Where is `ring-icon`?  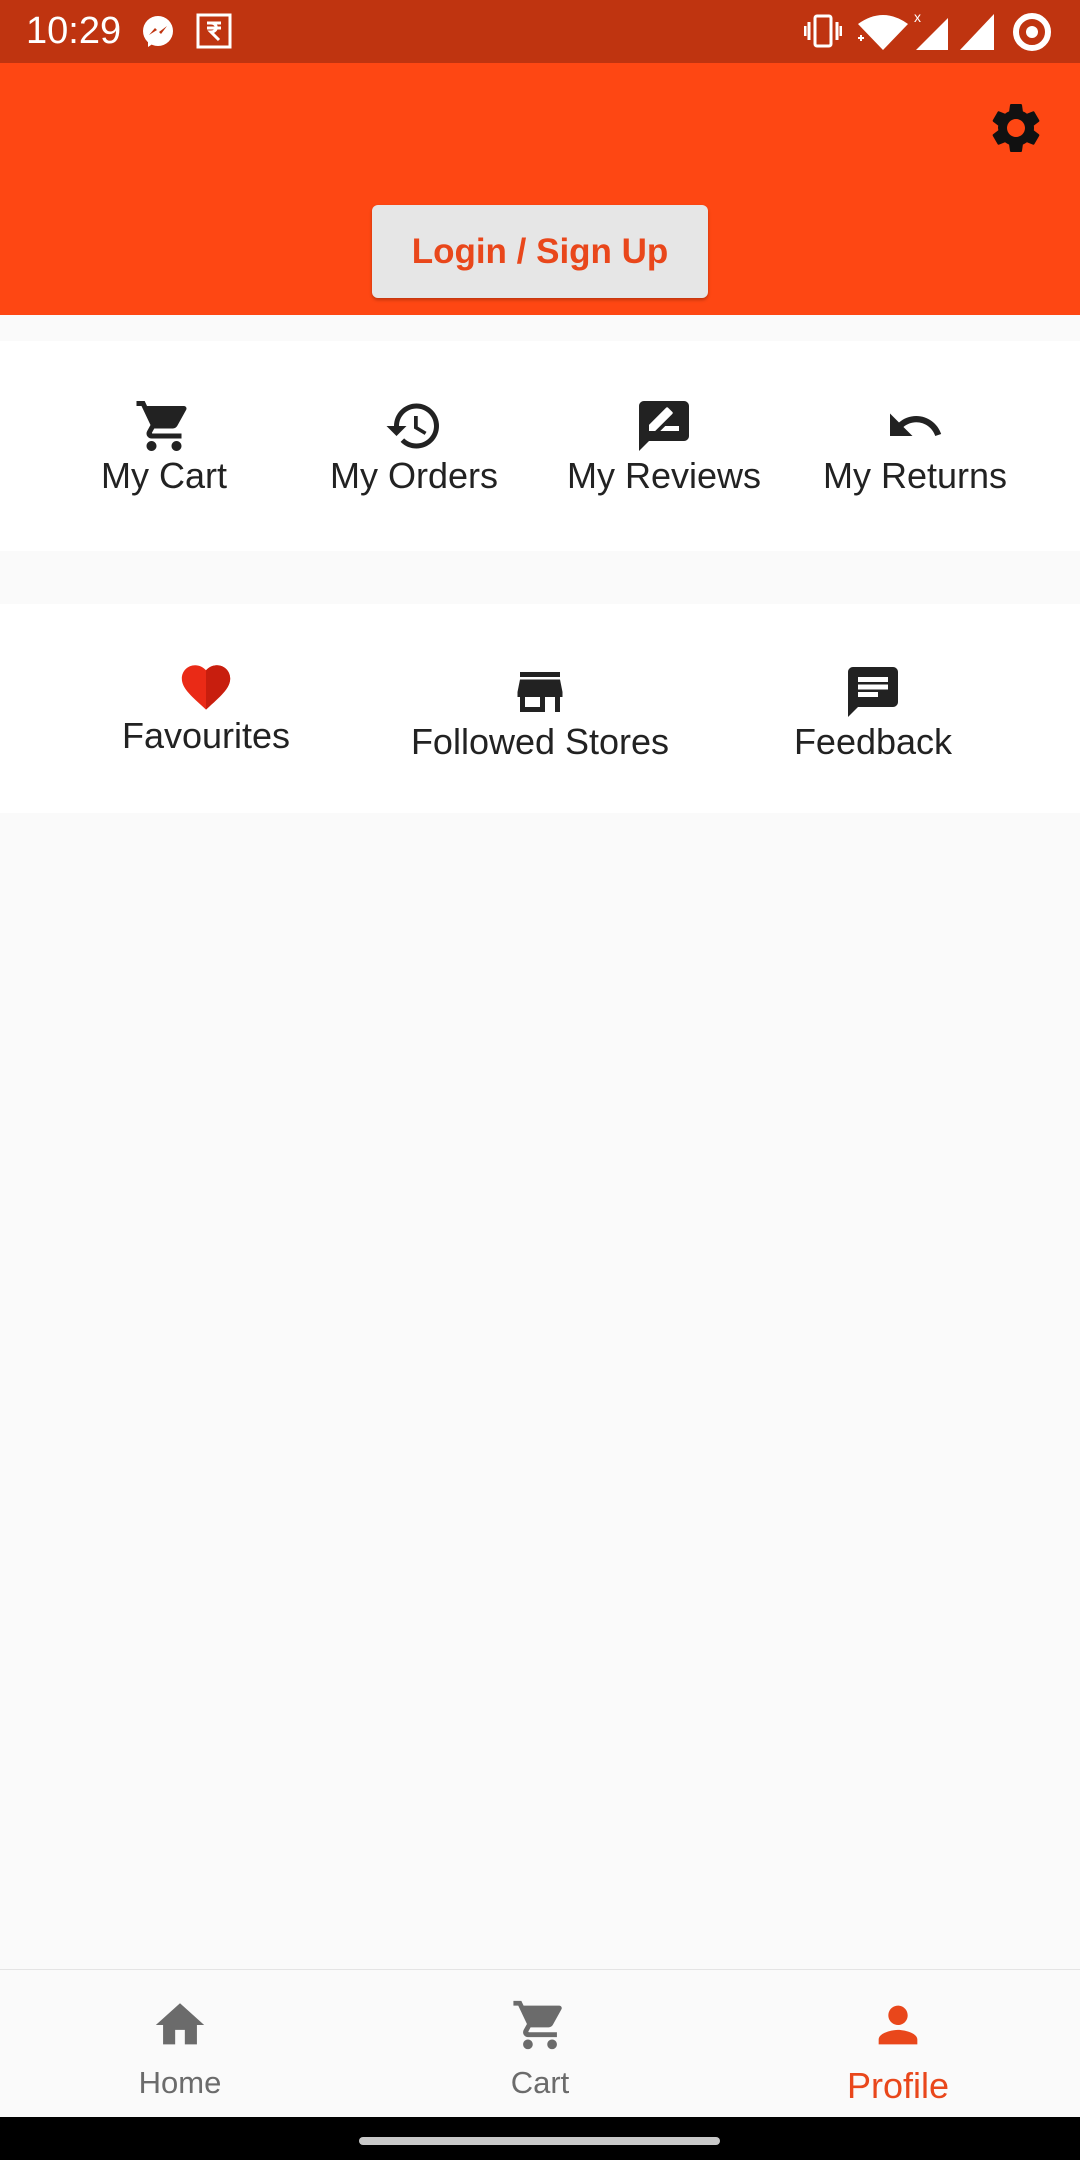 ring-icon is located at coordinates (1032, 34).